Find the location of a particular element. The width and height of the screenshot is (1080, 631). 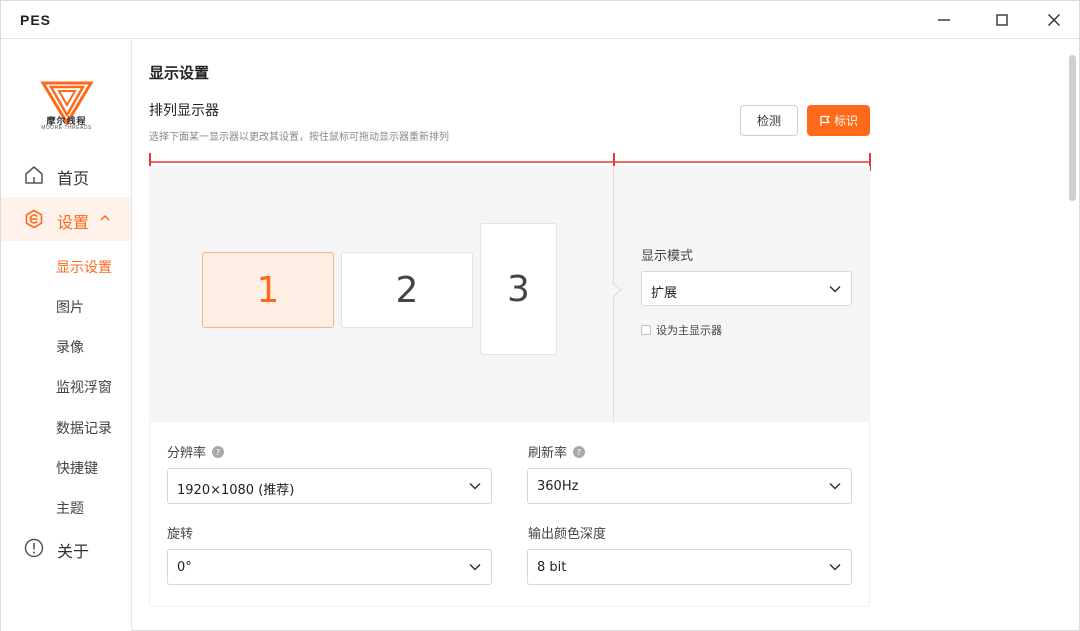

maximize-icon is located at coordinates (1002, 20).